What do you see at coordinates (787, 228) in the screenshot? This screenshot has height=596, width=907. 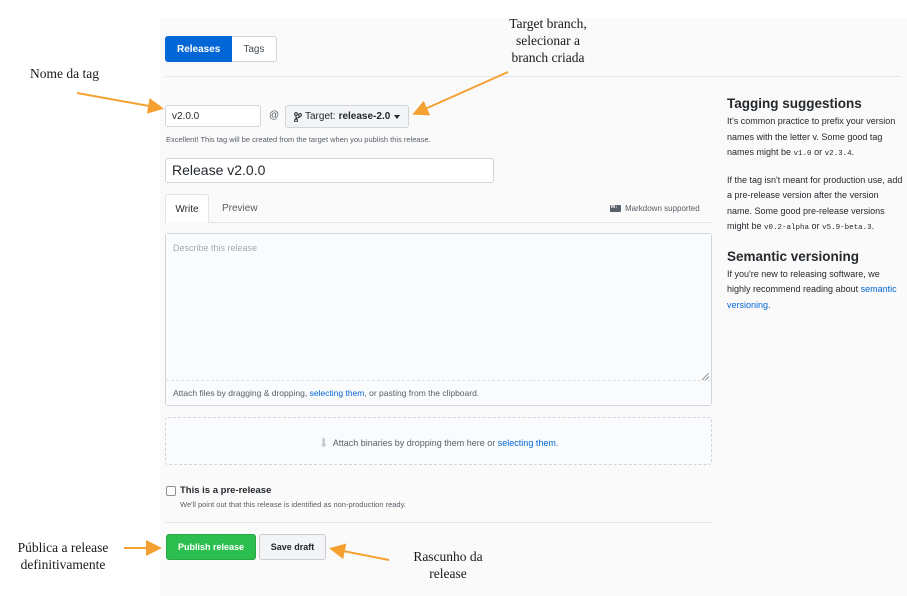 I see `p2-ex1: v0.2-alpha` at bounding box center [787, 228].